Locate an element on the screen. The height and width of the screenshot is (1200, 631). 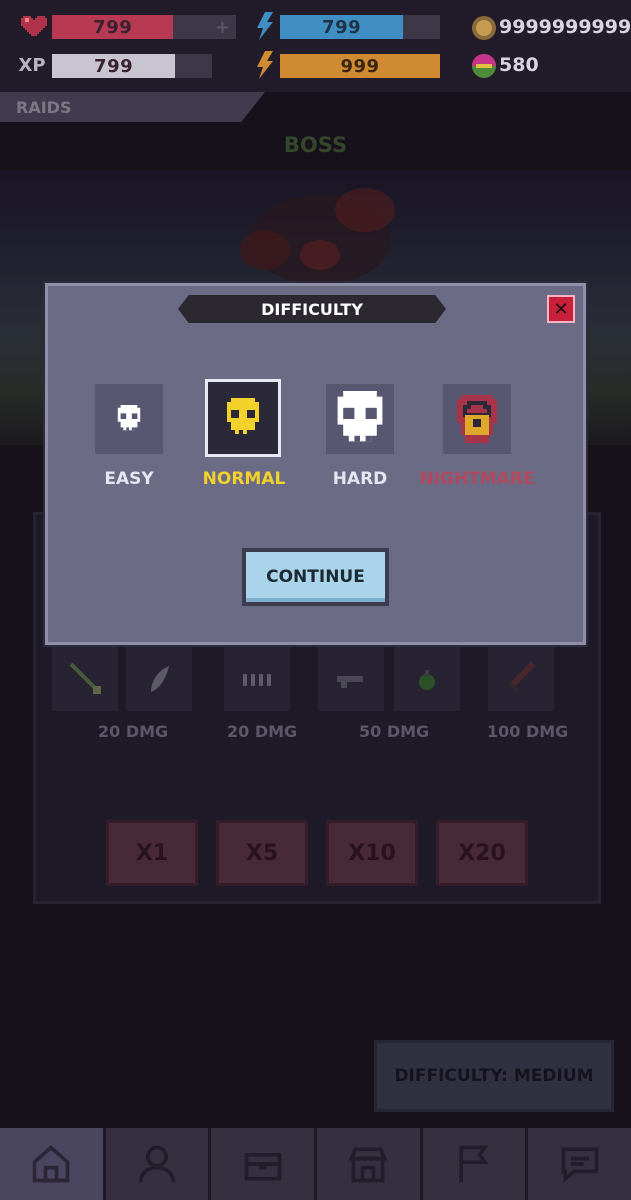
nav-profile is located at coordinates (158, 1164).